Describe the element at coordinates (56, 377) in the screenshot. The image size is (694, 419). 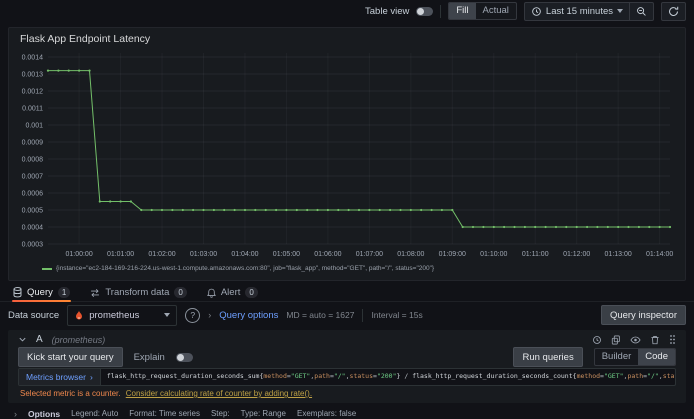
I see `metrics-browser-label: Metrics browser` at that location.